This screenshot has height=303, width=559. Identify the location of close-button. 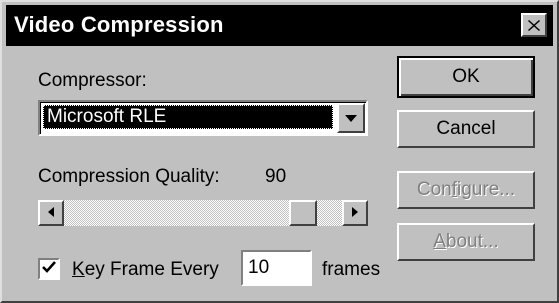
(534, 25).